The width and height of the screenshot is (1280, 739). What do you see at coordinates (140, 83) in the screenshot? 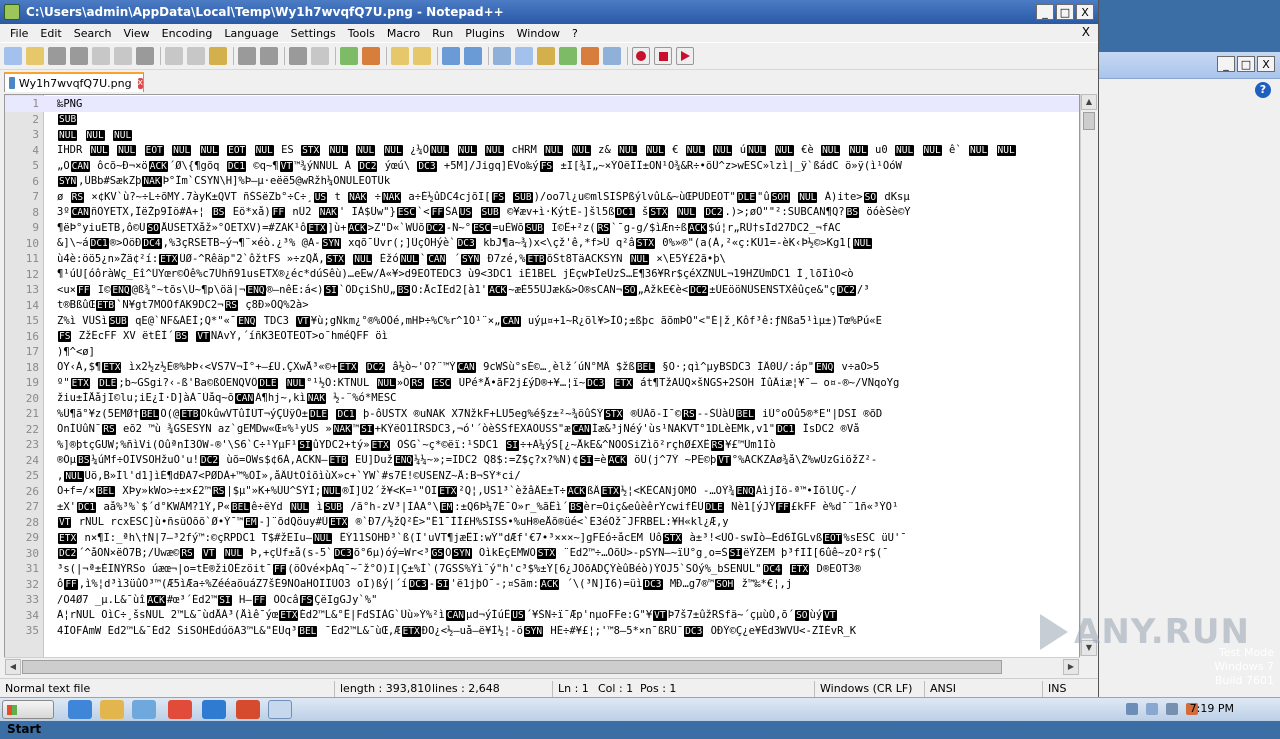
I see `tab-close-icon: x` at bounding box center [140, 83].